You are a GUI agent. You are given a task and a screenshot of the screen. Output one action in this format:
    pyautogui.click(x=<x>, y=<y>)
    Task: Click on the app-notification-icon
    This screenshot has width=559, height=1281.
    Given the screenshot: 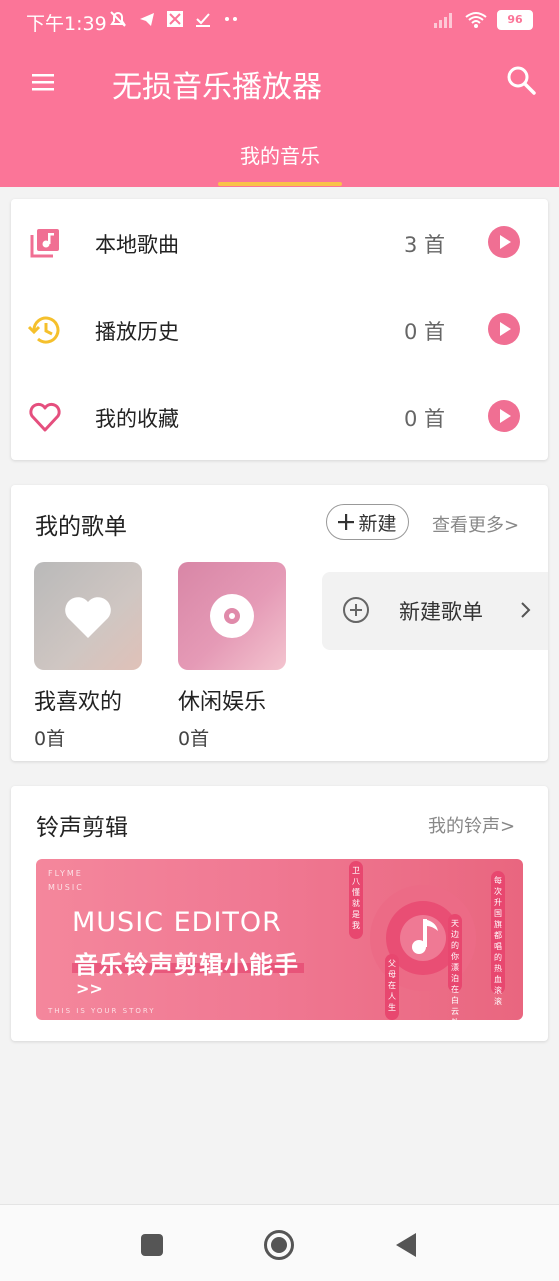 What is the action you would take?
    pyautogui.click(x=175, y=19)
    